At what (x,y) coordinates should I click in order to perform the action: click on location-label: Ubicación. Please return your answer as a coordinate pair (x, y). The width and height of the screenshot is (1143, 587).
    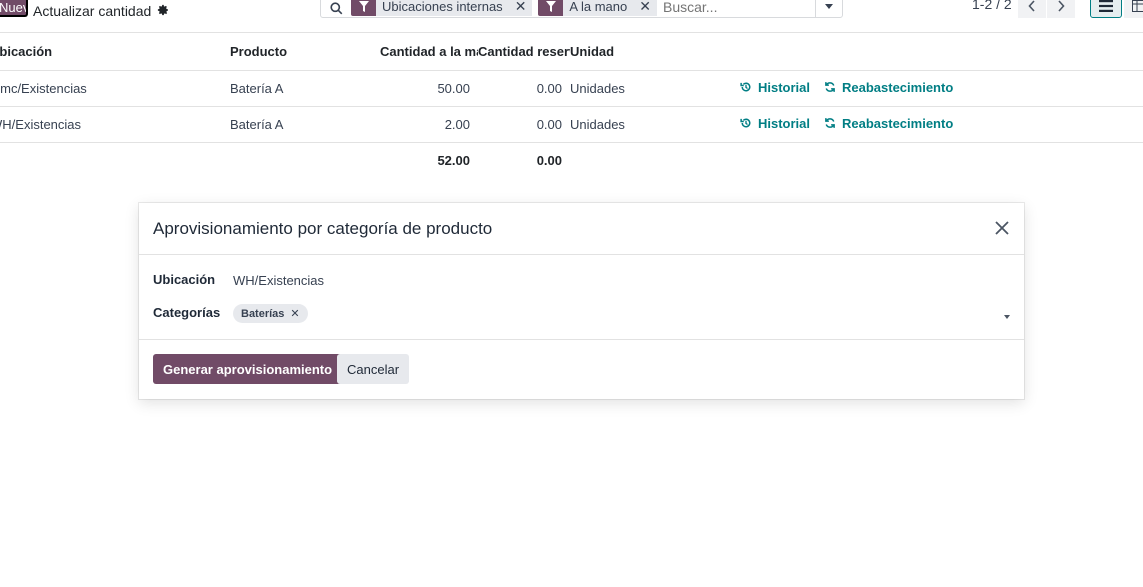
    Looking at the image, I should click on (184, 279).